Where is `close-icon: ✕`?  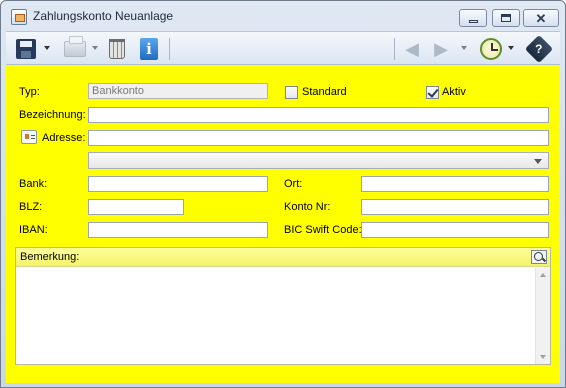
close-icon: ✕ is located at coordinates (541, 18).